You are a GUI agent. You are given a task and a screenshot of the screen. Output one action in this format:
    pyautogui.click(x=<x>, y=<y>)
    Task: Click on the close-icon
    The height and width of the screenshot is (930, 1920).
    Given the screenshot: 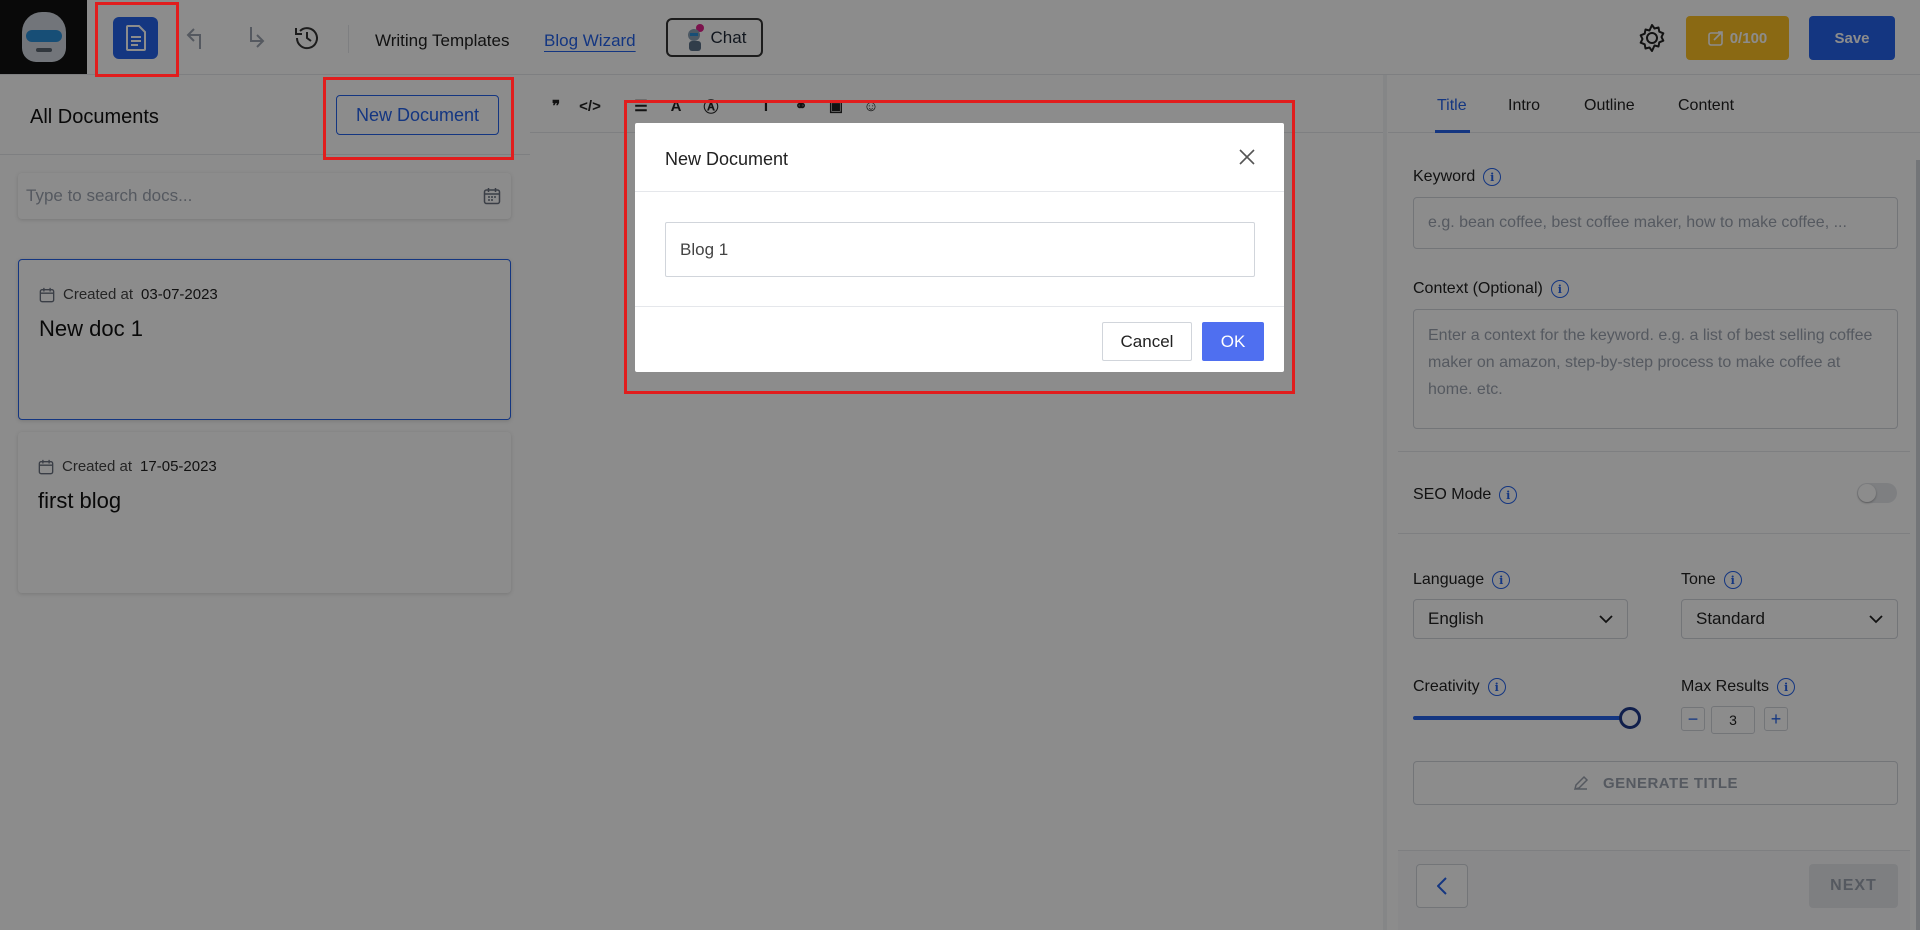 What is the action you would take?
    pyautogui.click(x=1247, y=157)
    